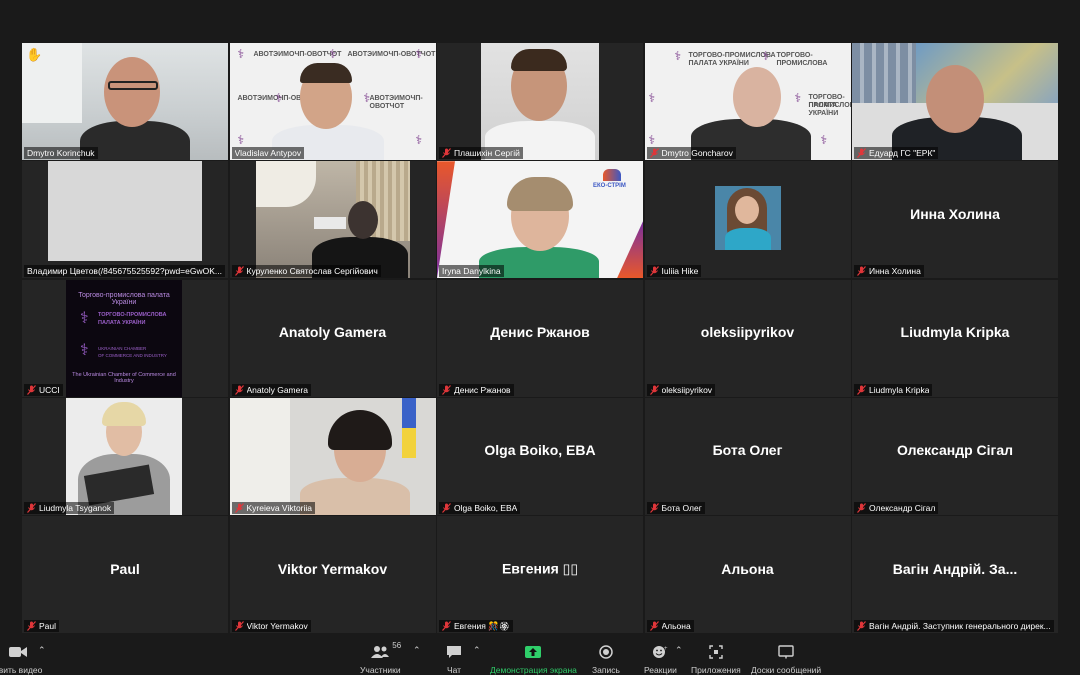 This screenshot has height=675, width=1080. Describe the element at coordinates (454, 652) in the screenshot. I see `chat-bubble-icon` at that location.